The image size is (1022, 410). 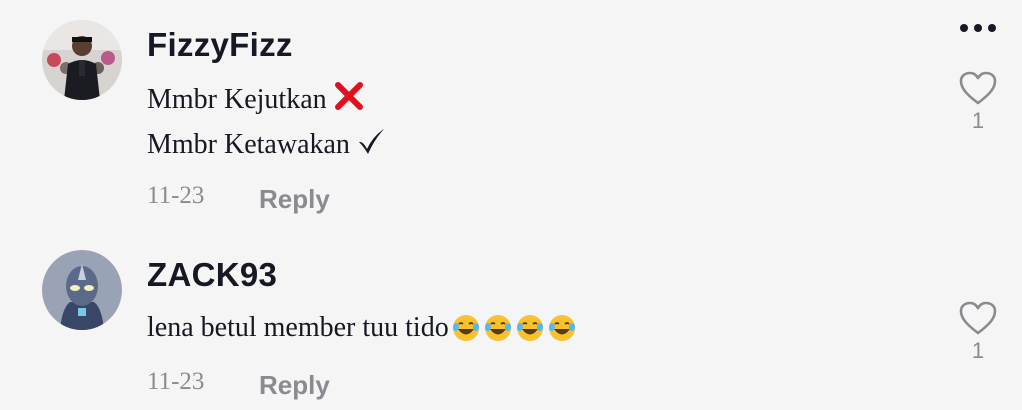 I want to click on comment-text: lena betul member tuu tido, so click(x=362, y=328).